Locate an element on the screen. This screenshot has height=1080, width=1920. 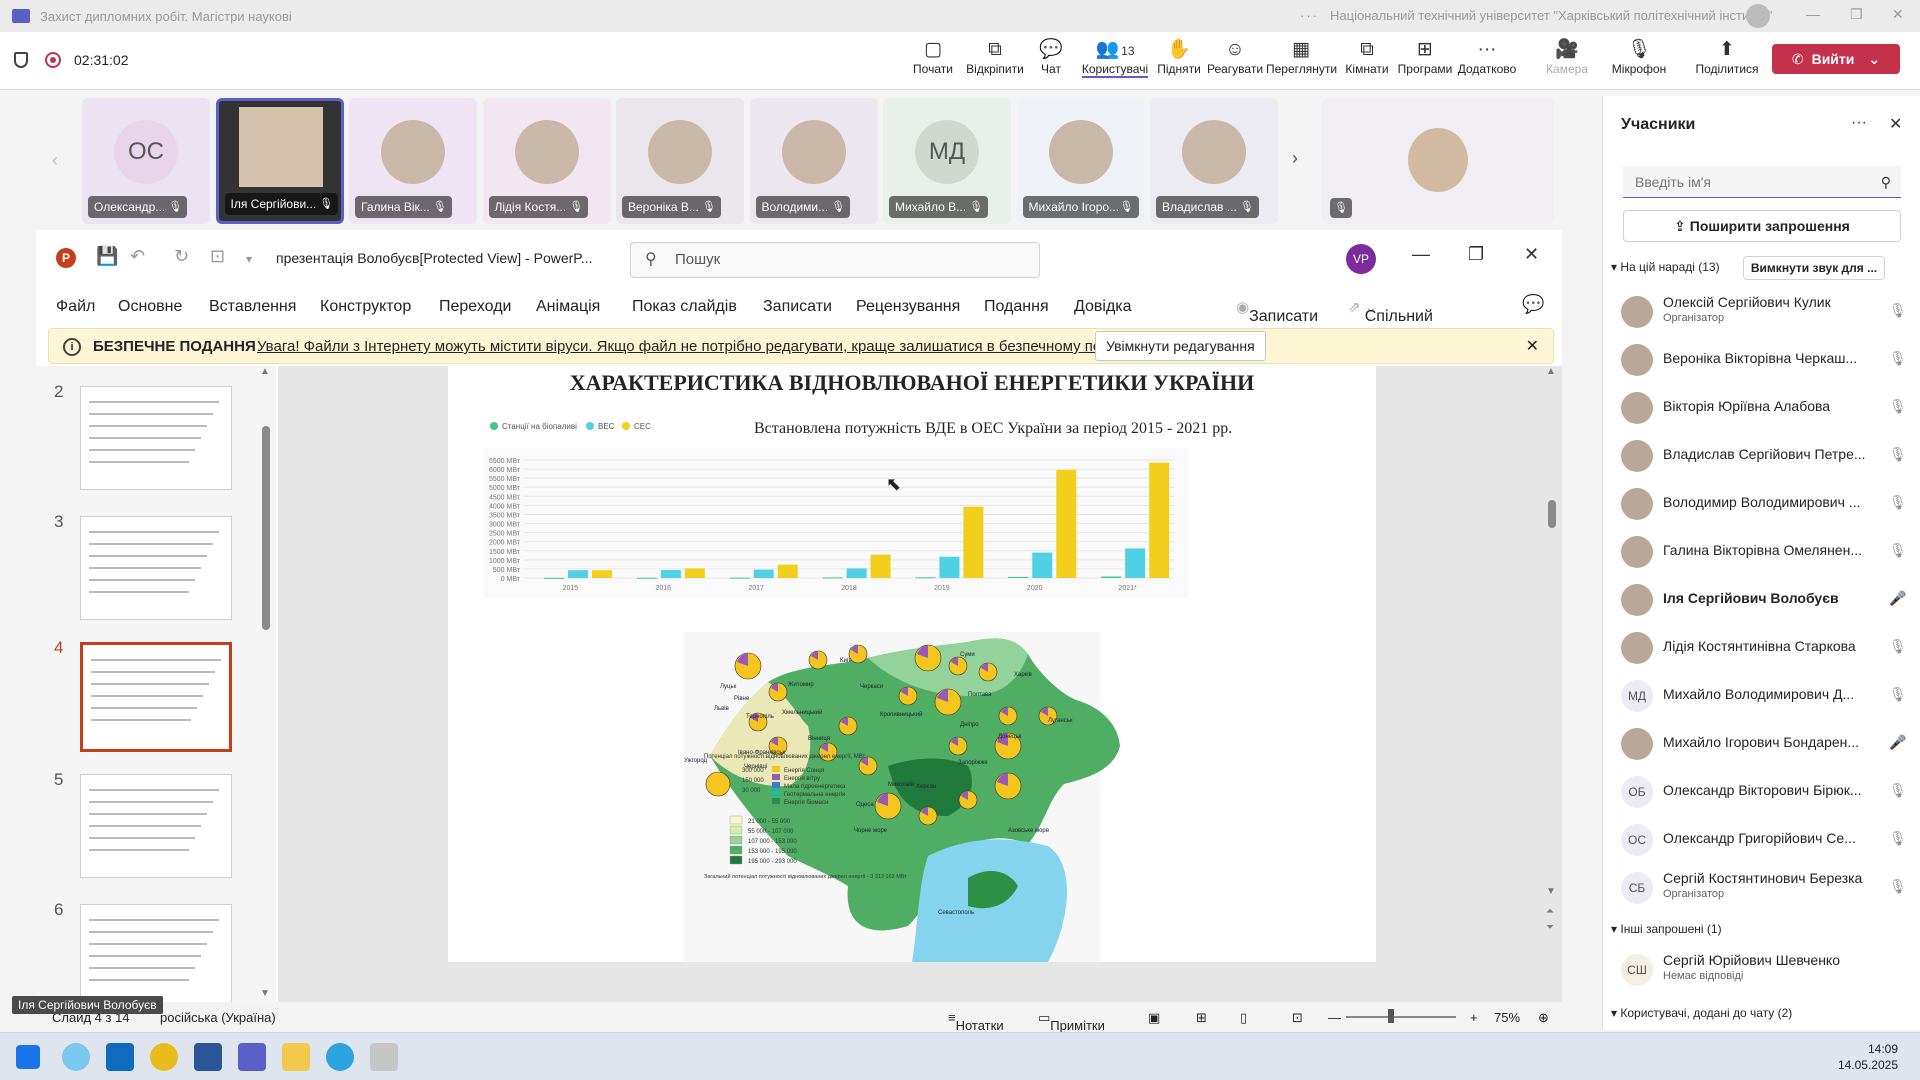
participant-row: Іля Сергійович Волобуєв 🎤 is located at coordinates (1763, 600).